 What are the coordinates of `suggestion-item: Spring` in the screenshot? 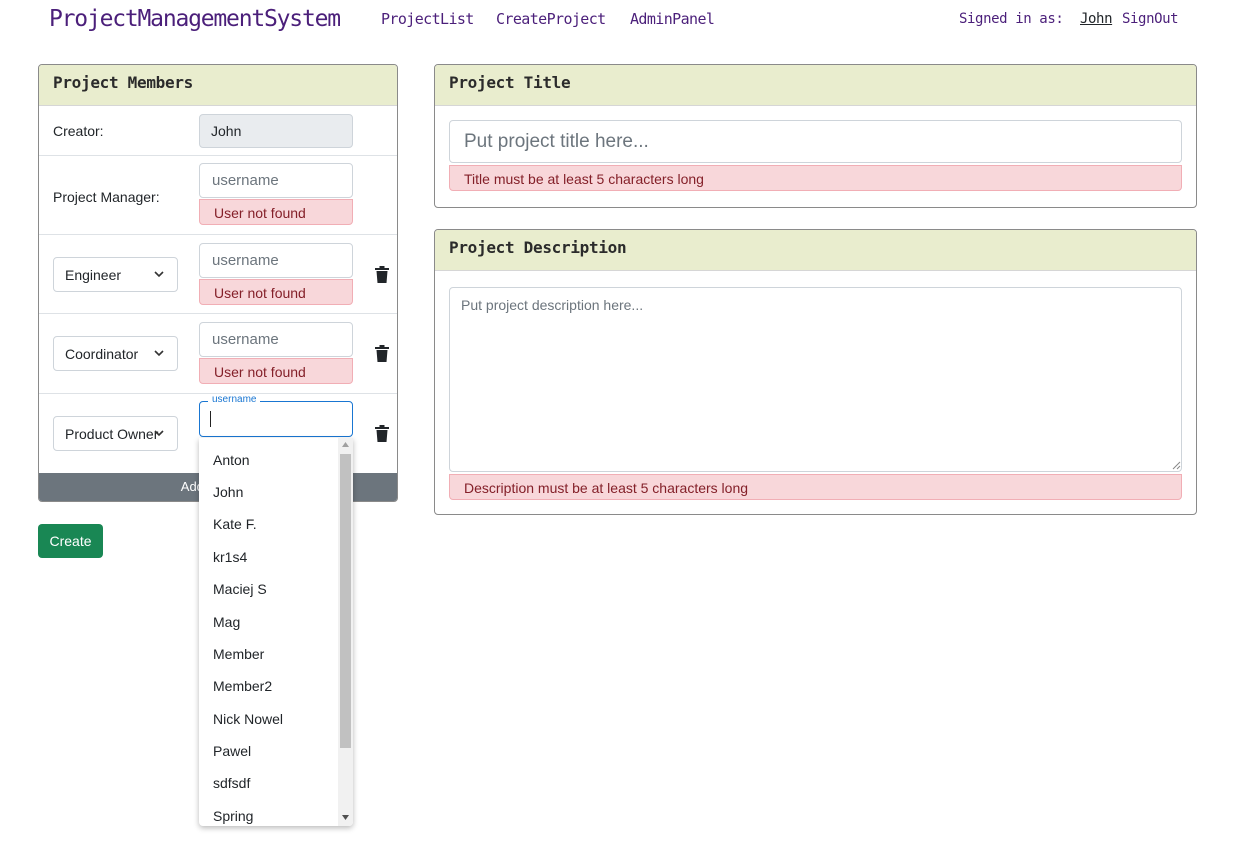 It's located at (233, 816).